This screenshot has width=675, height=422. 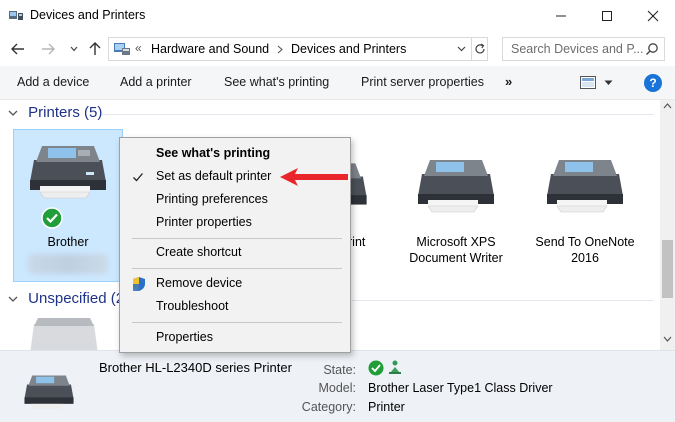 I want to click on back-button, so click(x=18, y=49).